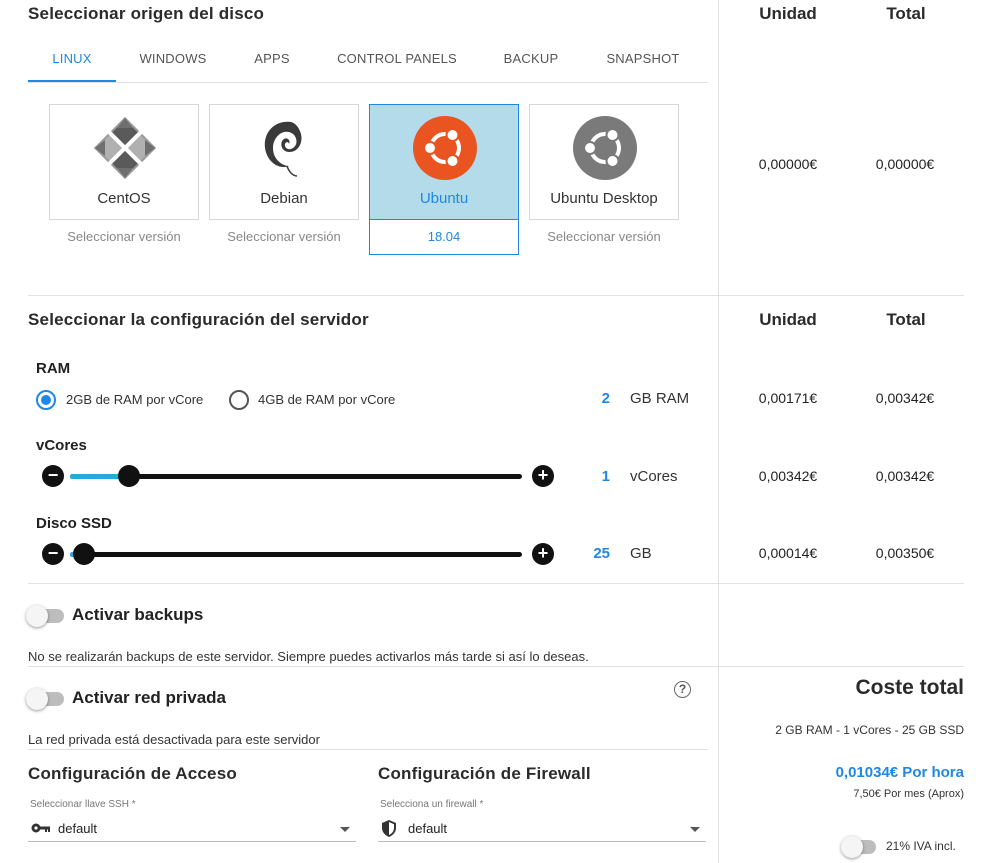 The height and width of the screenshot is (863, 982). I want to click on ssd-slider-track, so click(296, 554).